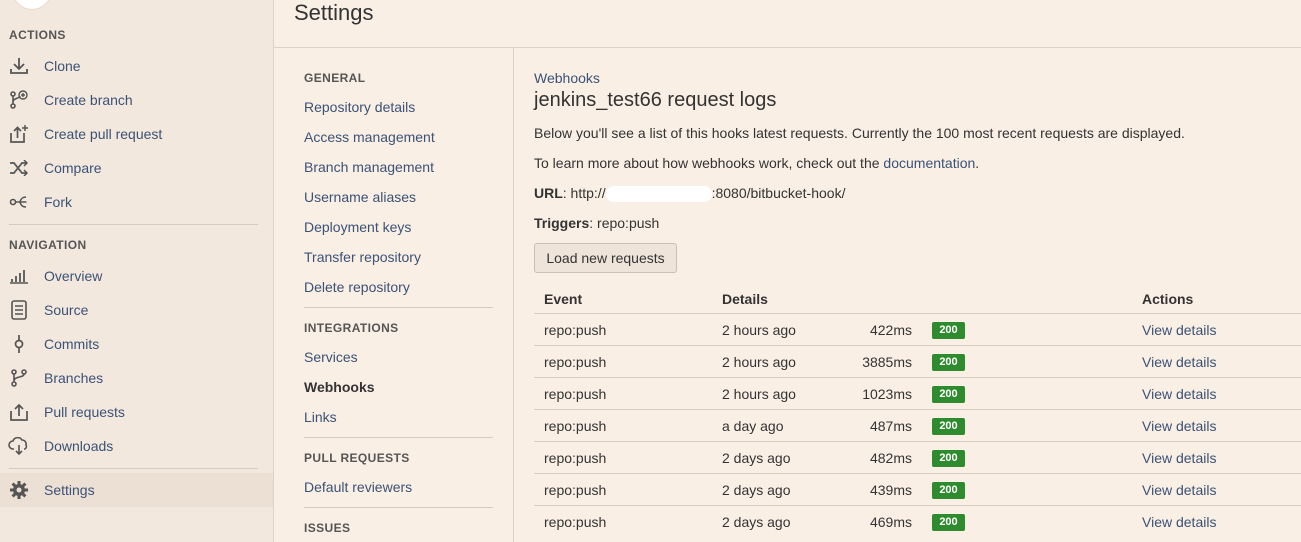  I want to click on settings-nav-heading-general: GENERAL, so click(335, 78).